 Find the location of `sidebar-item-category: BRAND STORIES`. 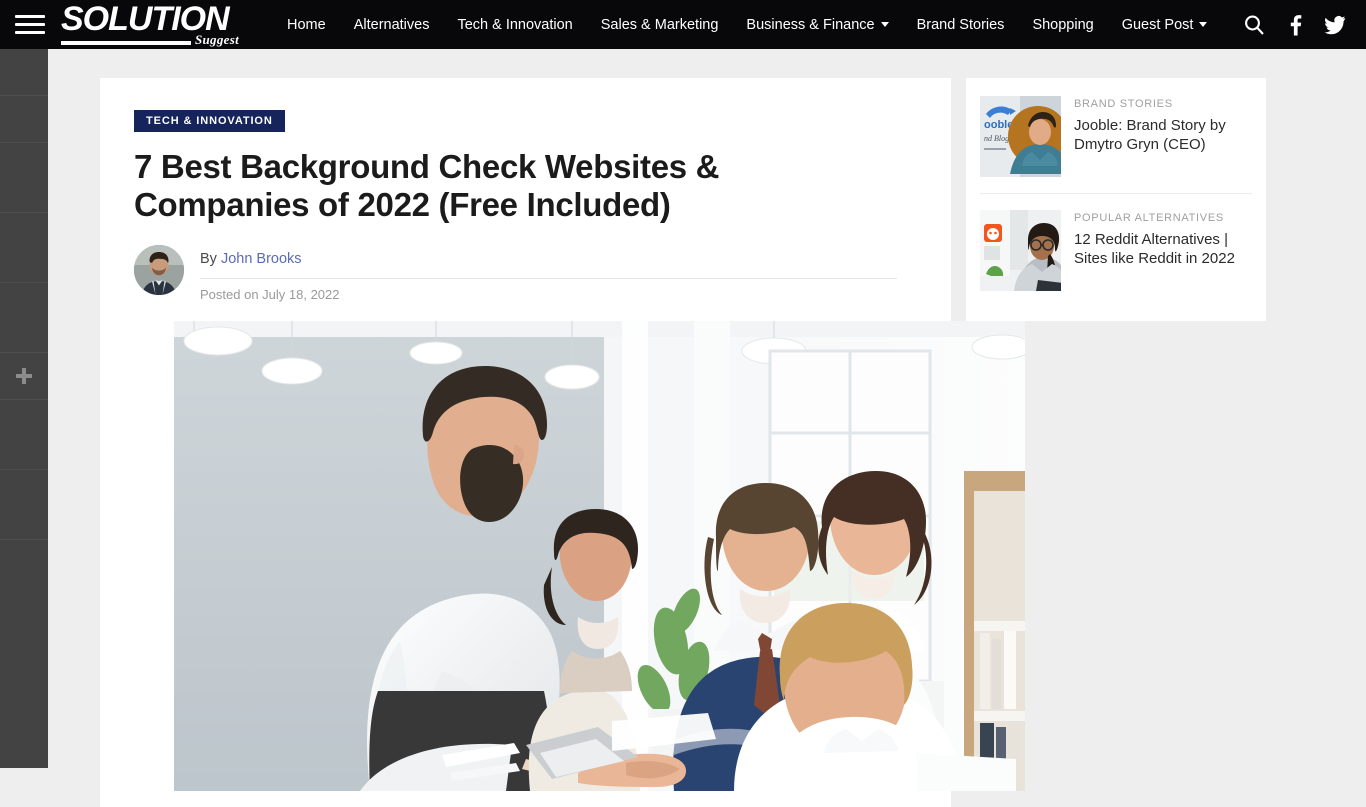

sidebar-item-category: BRAND STORIES is located at coordinates (1163, 104).